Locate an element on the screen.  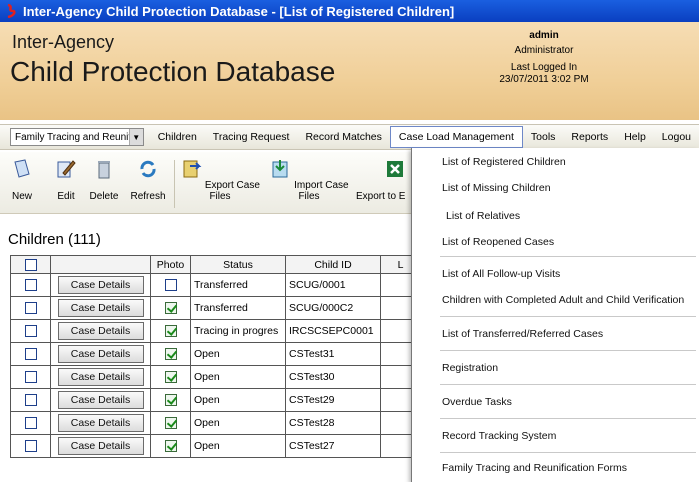
menu-case-load-management: Case Load Management is located at coordinates (456, 137).